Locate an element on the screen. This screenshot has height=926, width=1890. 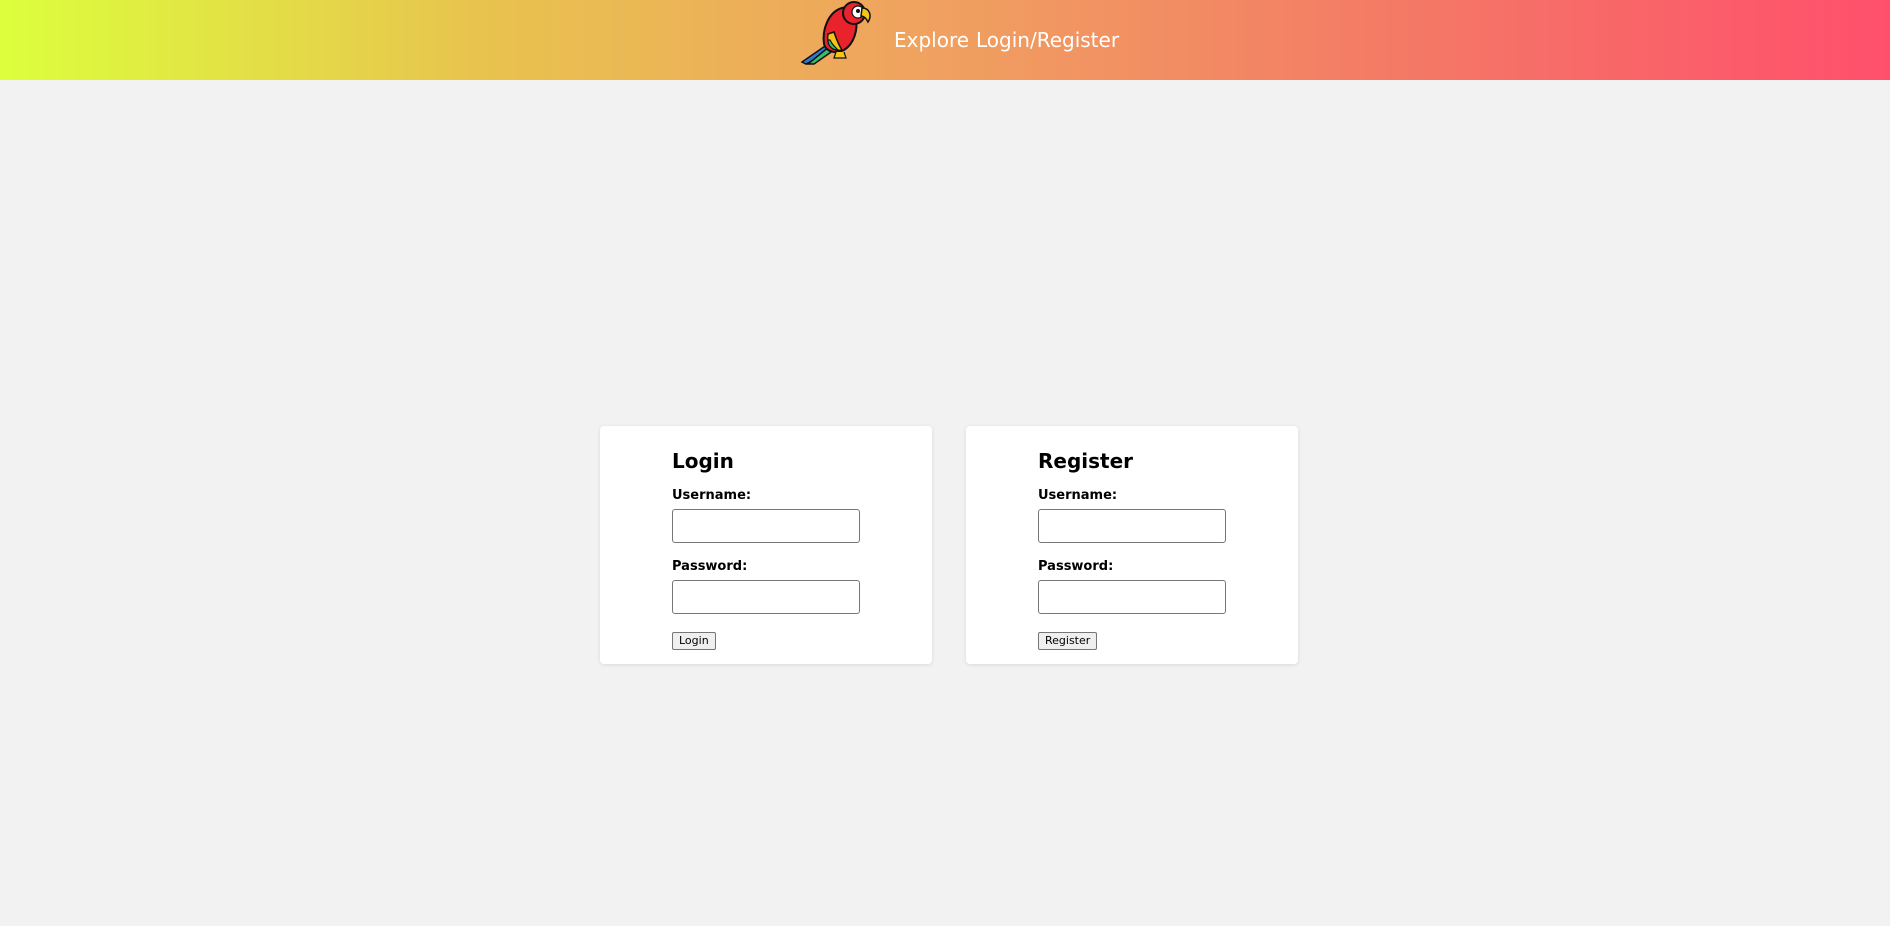
register-button: Register is located at coordinates (1068, 641).